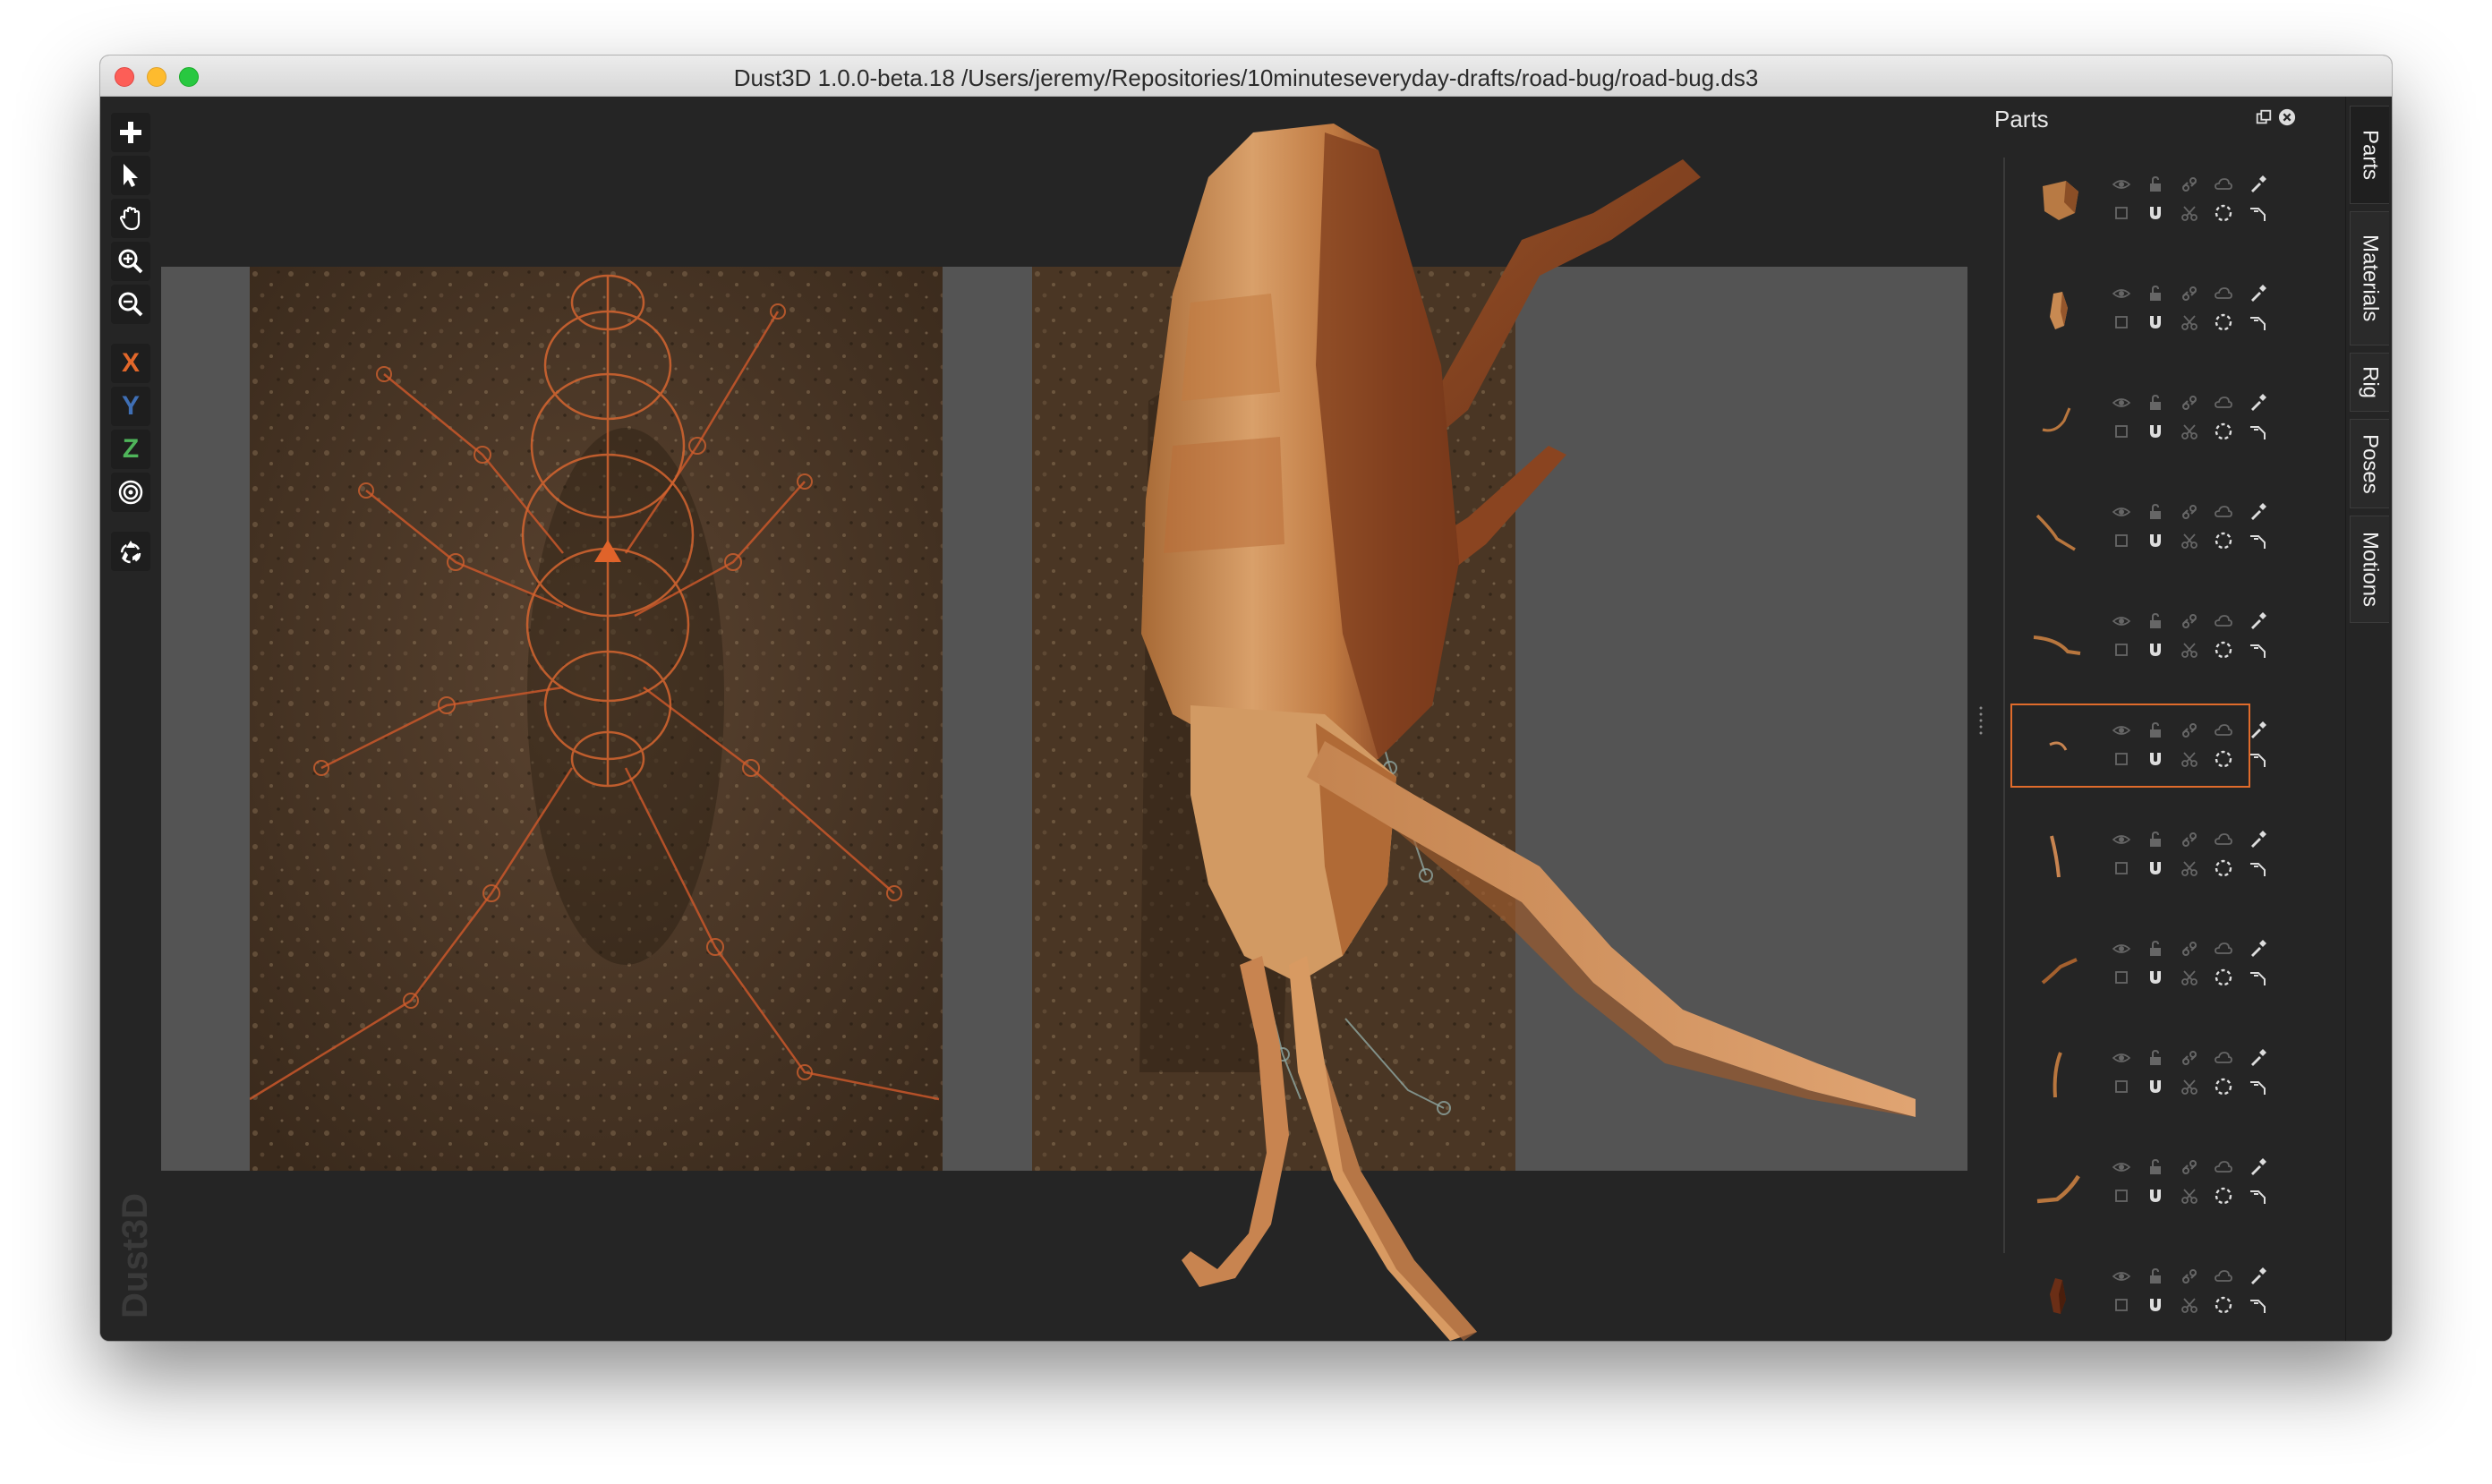 The image size is (2492, 1484). I want to click on tab-rig: Rig, so click(2369, 382).